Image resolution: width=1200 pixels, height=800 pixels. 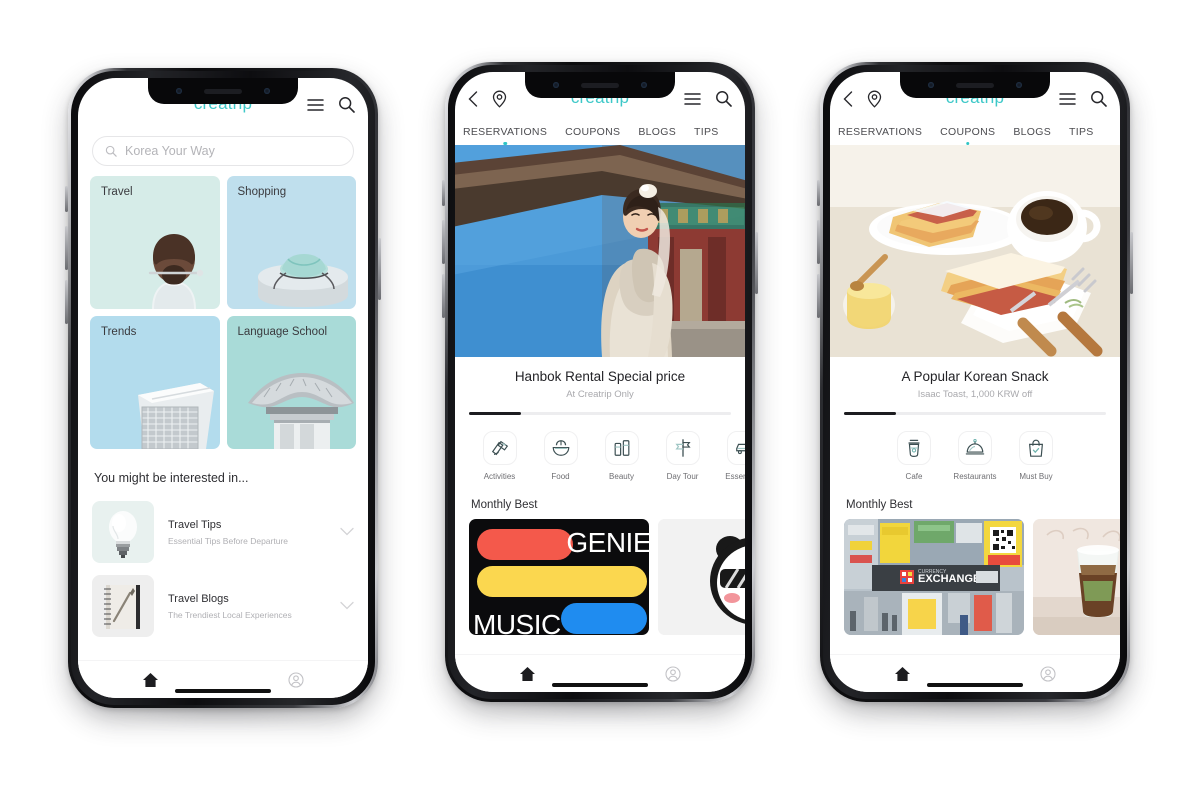 I want to click on quick-category-beauty: Beauty, so click(x=621, y=455).